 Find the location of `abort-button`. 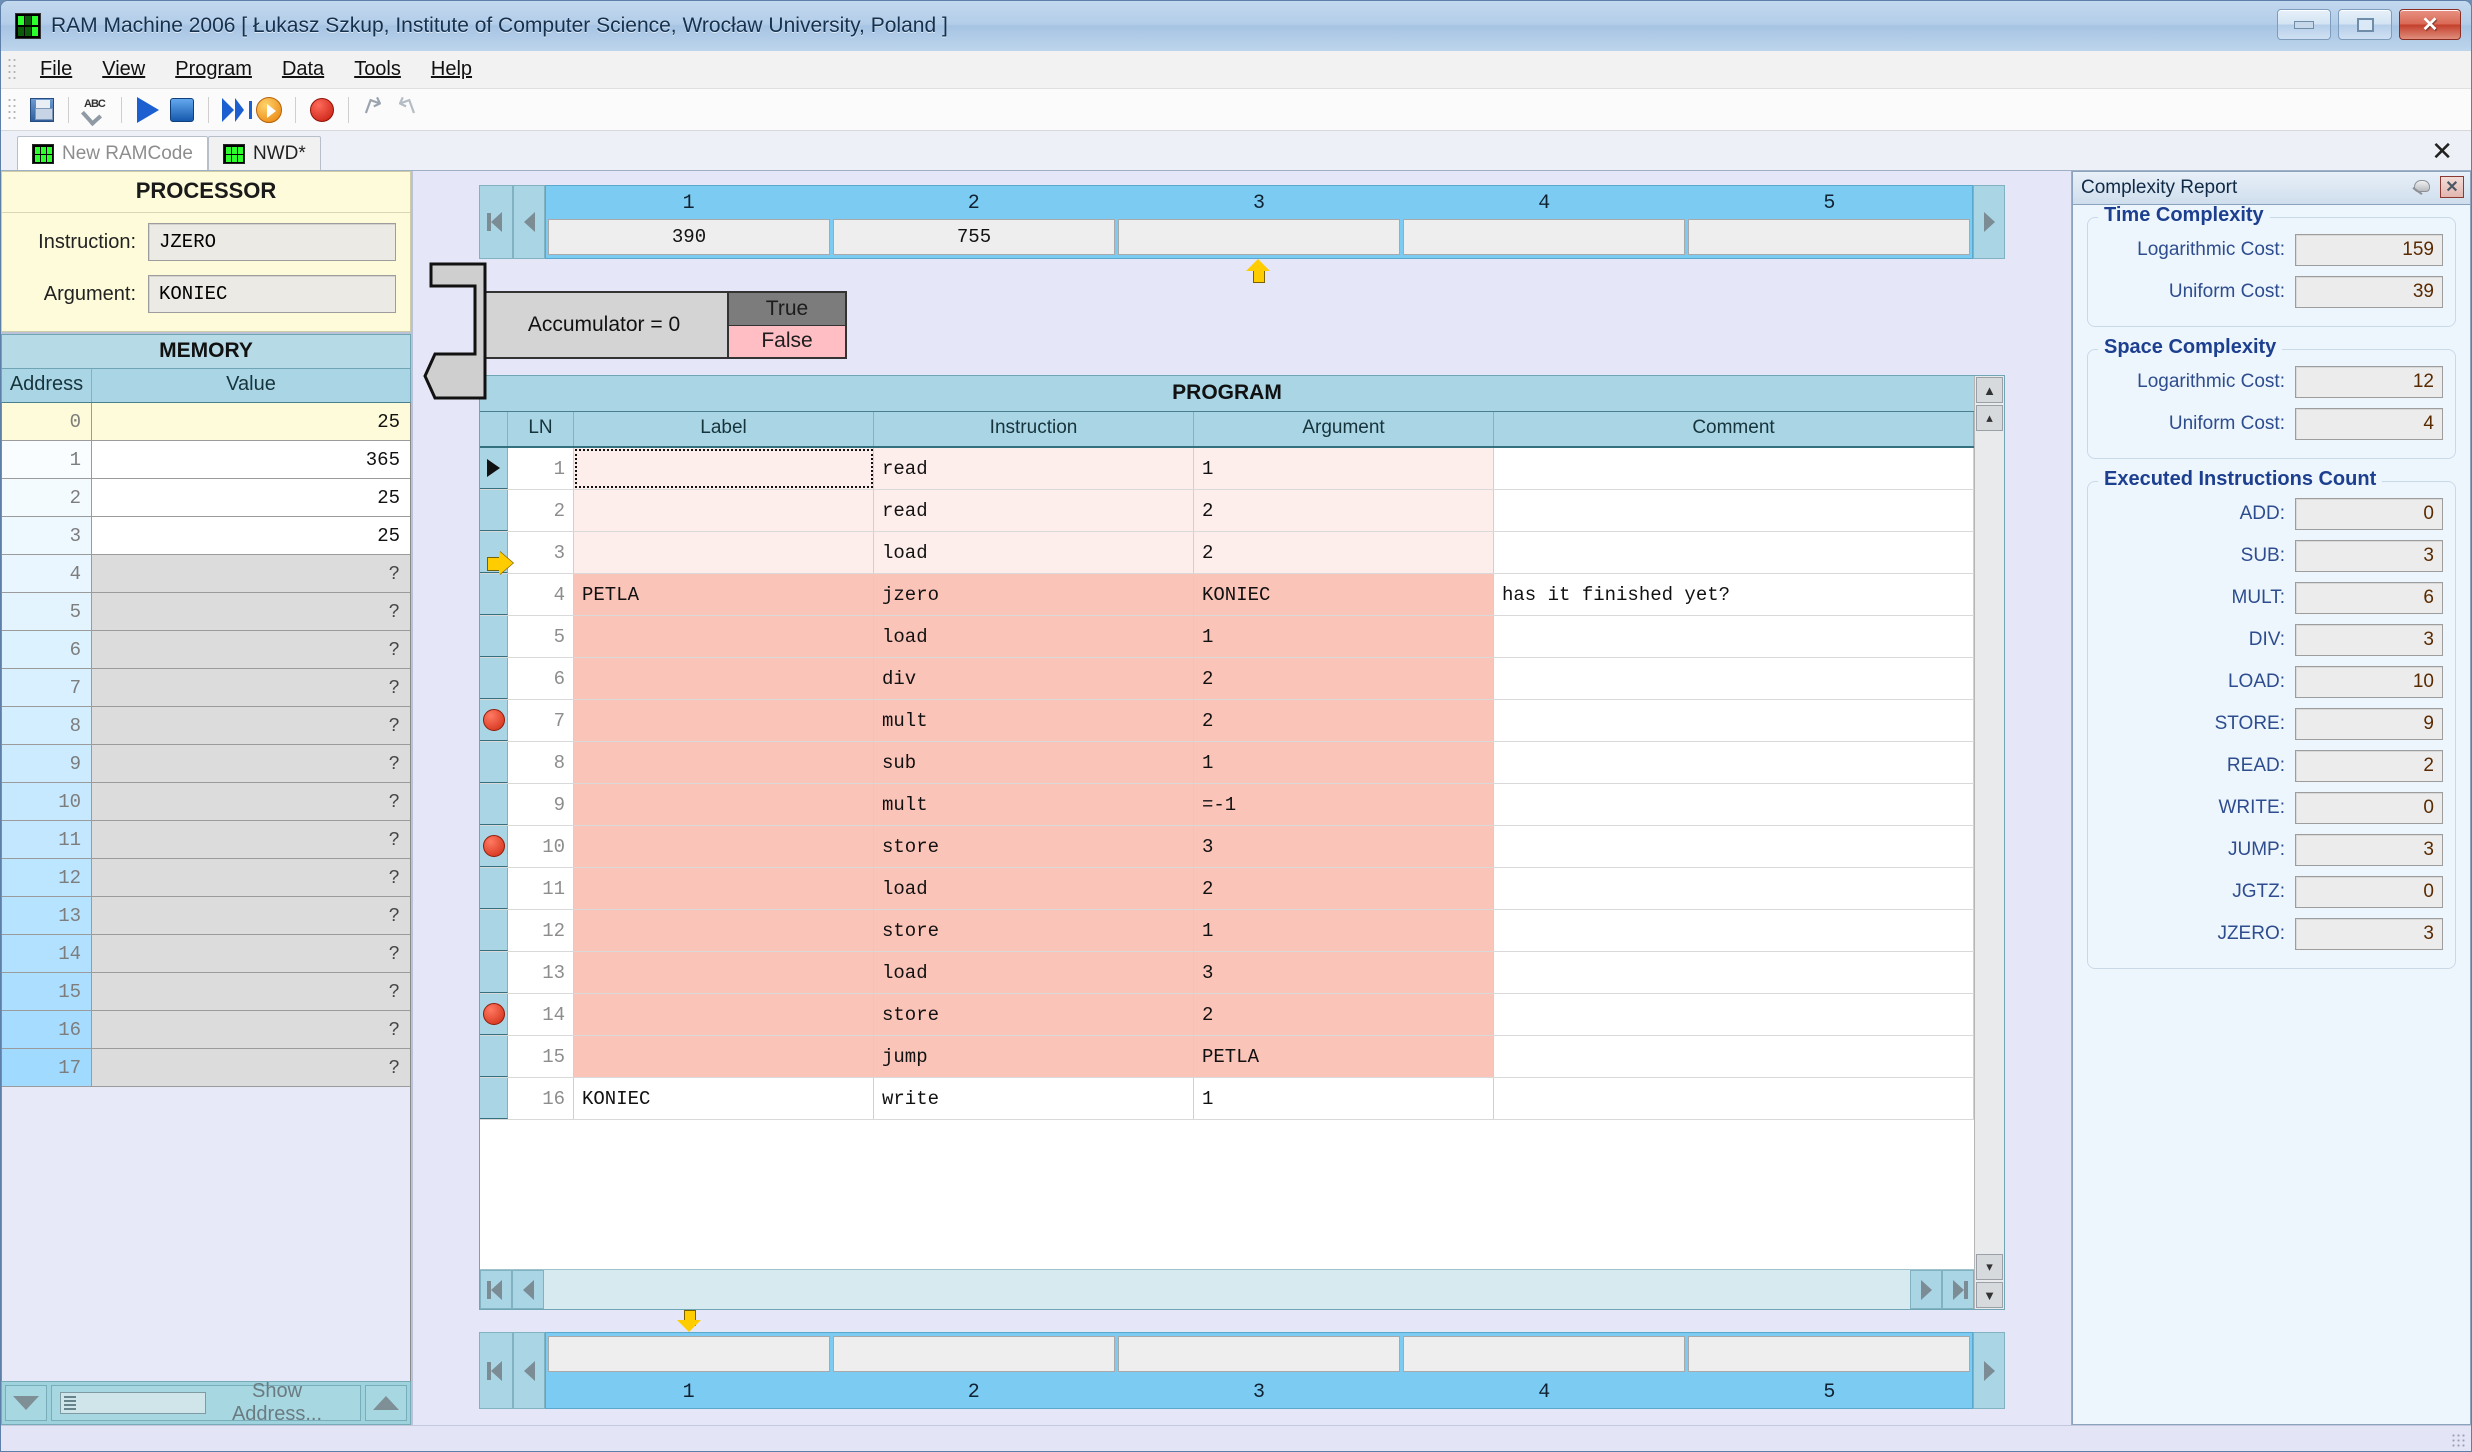

abort-button is located at coordinates (322, 110).